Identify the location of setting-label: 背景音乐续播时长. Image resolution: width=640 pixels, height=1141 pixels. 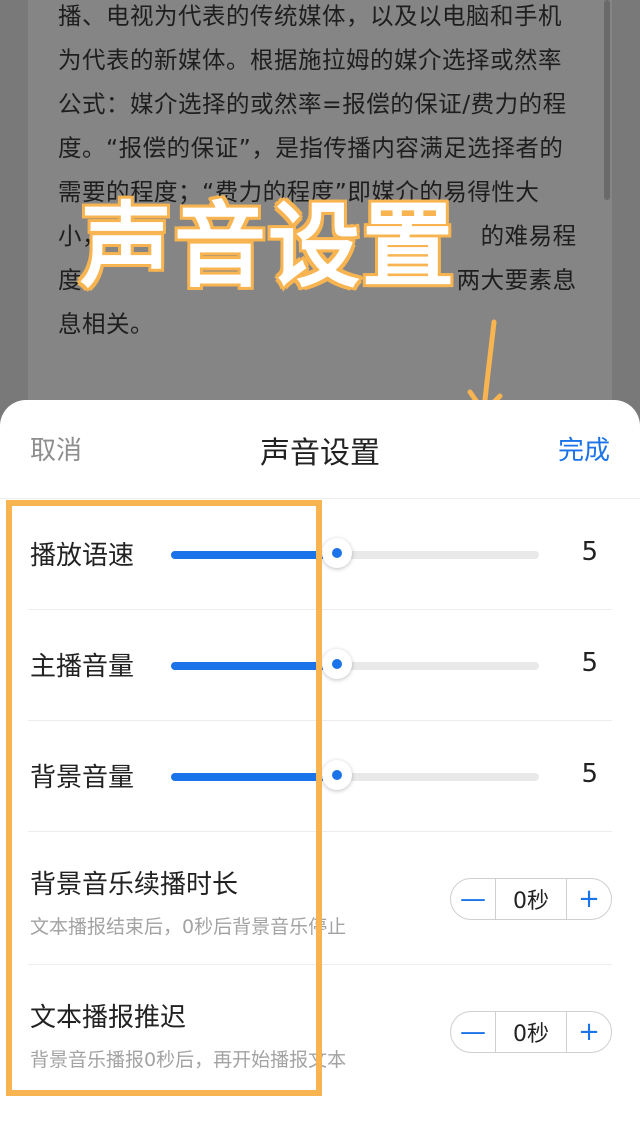
(134, 885).